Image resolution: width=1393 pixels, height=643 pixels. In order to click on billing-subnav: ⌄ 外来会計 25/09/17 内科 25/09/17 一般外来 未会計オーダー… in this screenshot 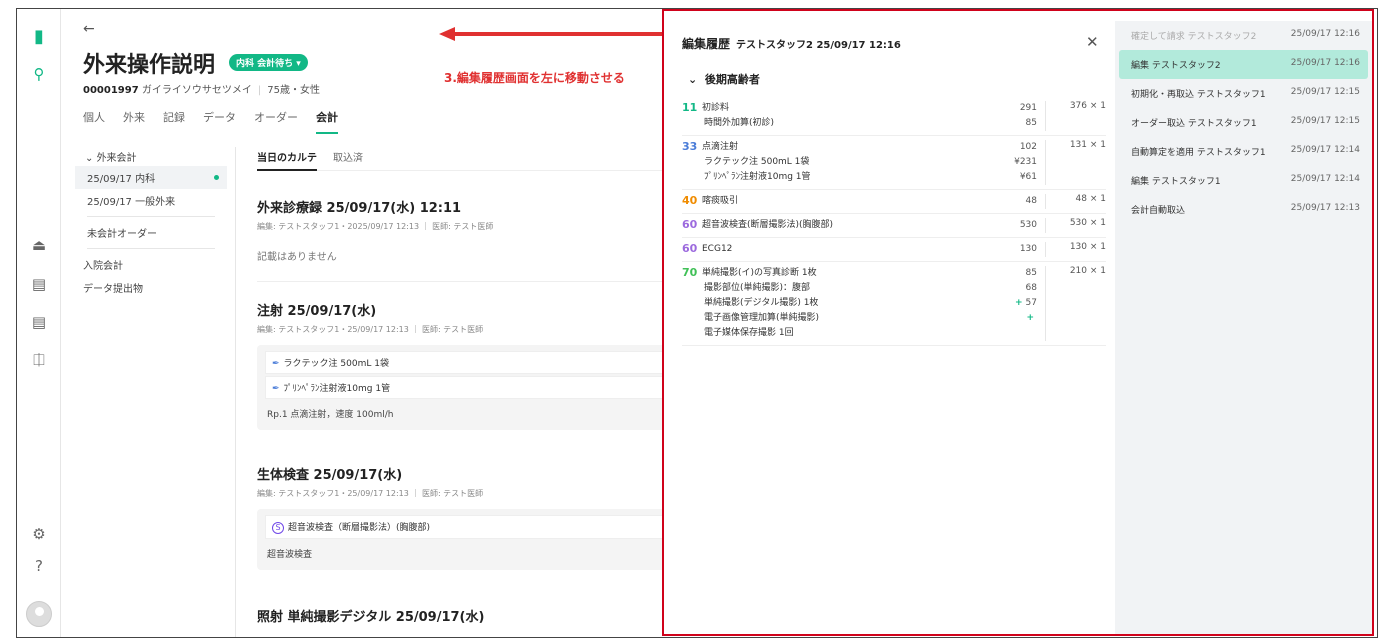, I will do `click(151, 224)`.